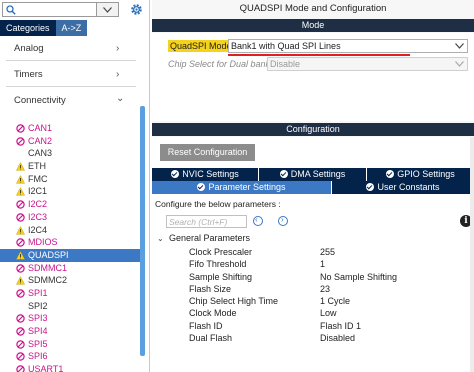 The height and width of the screenshot is (372, 474). Describe the element at coordinates (313, 25) in the screenshot. I see `mode-header: Mode` at that location.